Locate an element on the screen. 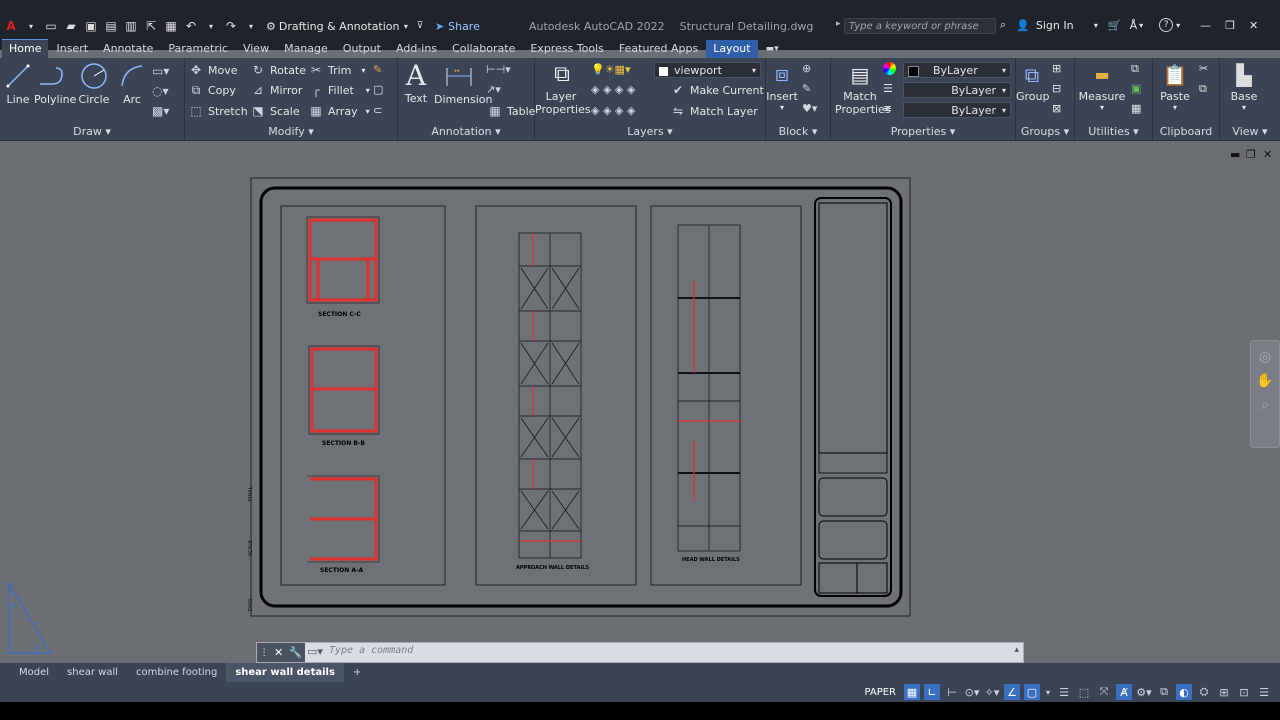 This screenshot has width=1280, height=720. circle-button: Circle is located at coordinates (94, 84).